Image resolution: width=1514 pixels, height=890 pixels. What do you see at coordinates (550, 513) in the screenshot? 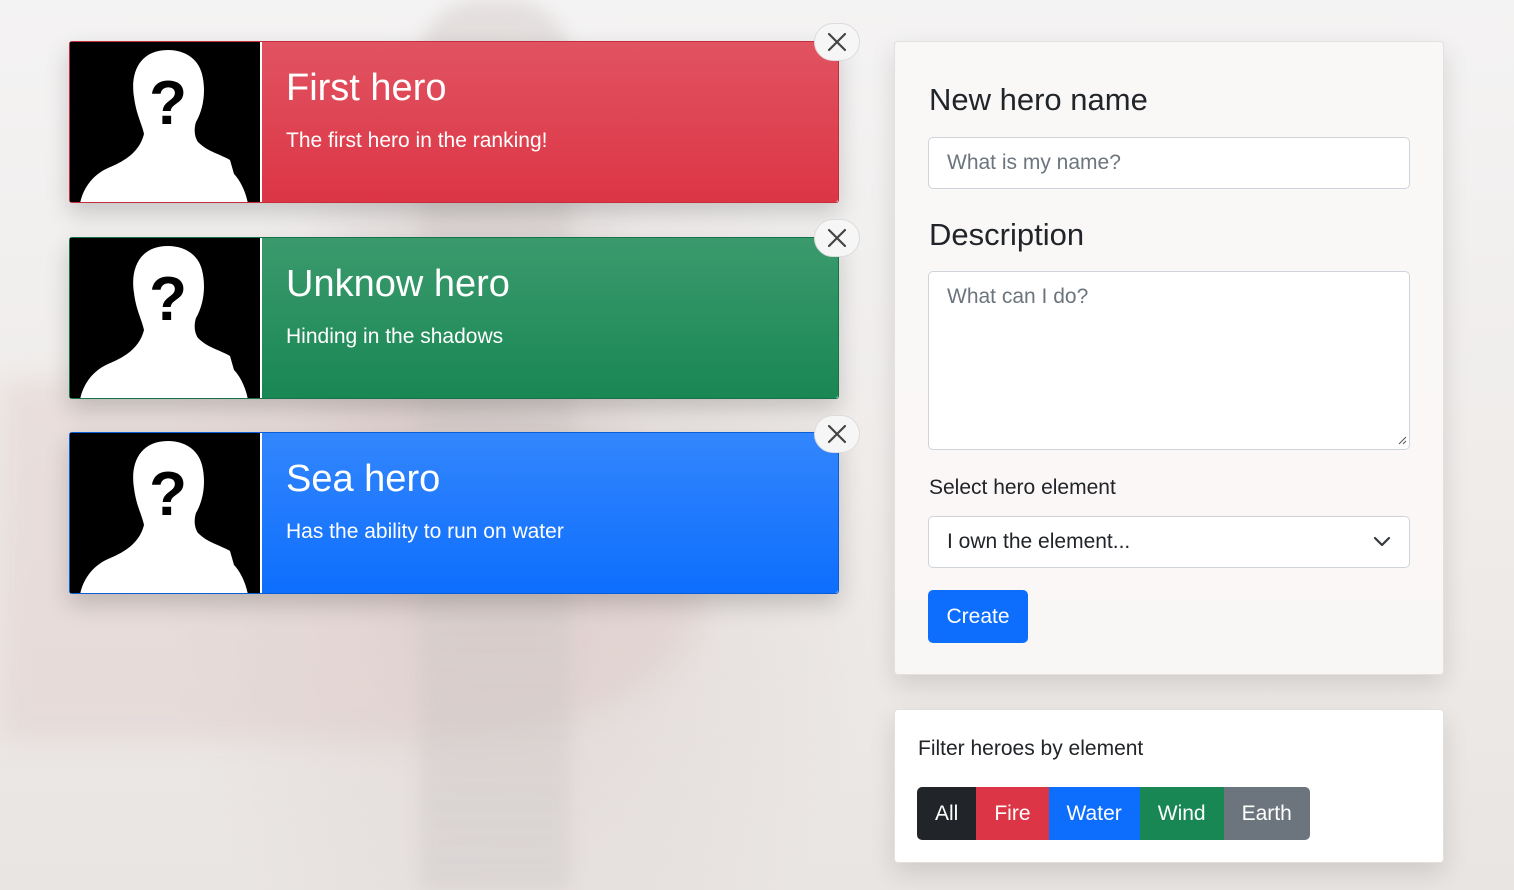
I see `hero-body: Sea hero Has the ability to run on water` at bounding box center [550, 513].